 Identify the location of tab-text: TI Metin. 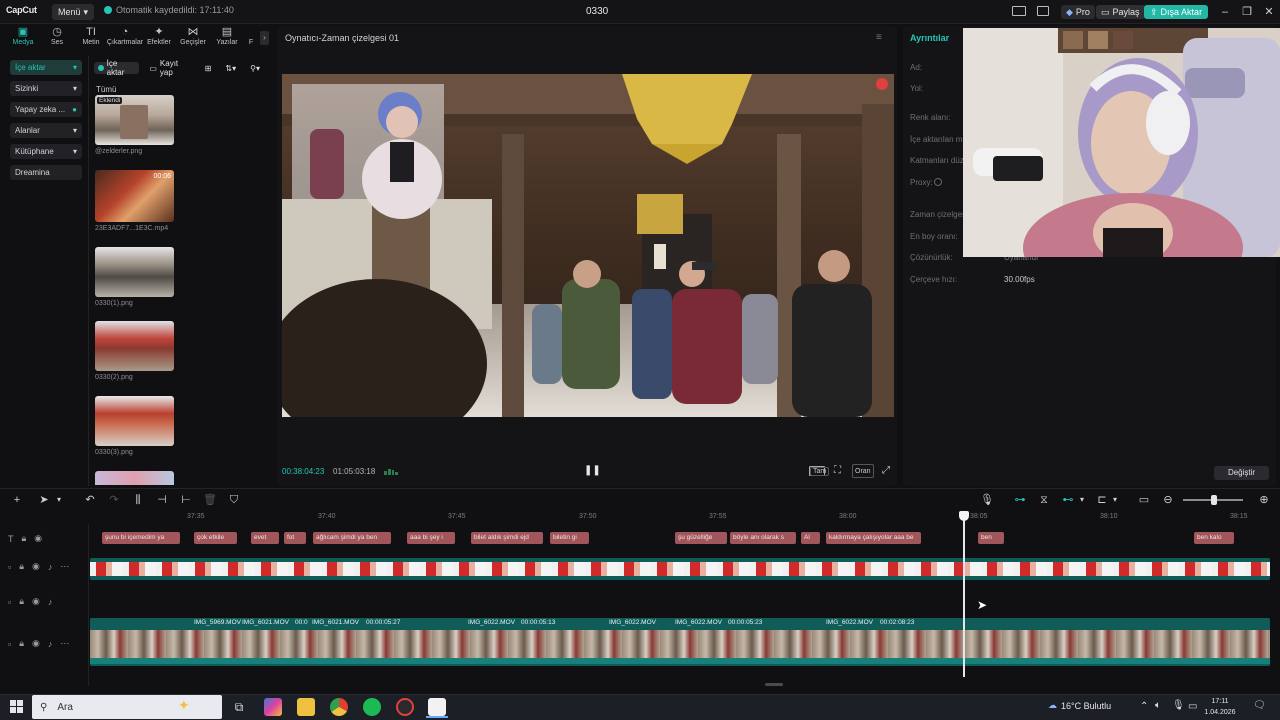
(91, 39).